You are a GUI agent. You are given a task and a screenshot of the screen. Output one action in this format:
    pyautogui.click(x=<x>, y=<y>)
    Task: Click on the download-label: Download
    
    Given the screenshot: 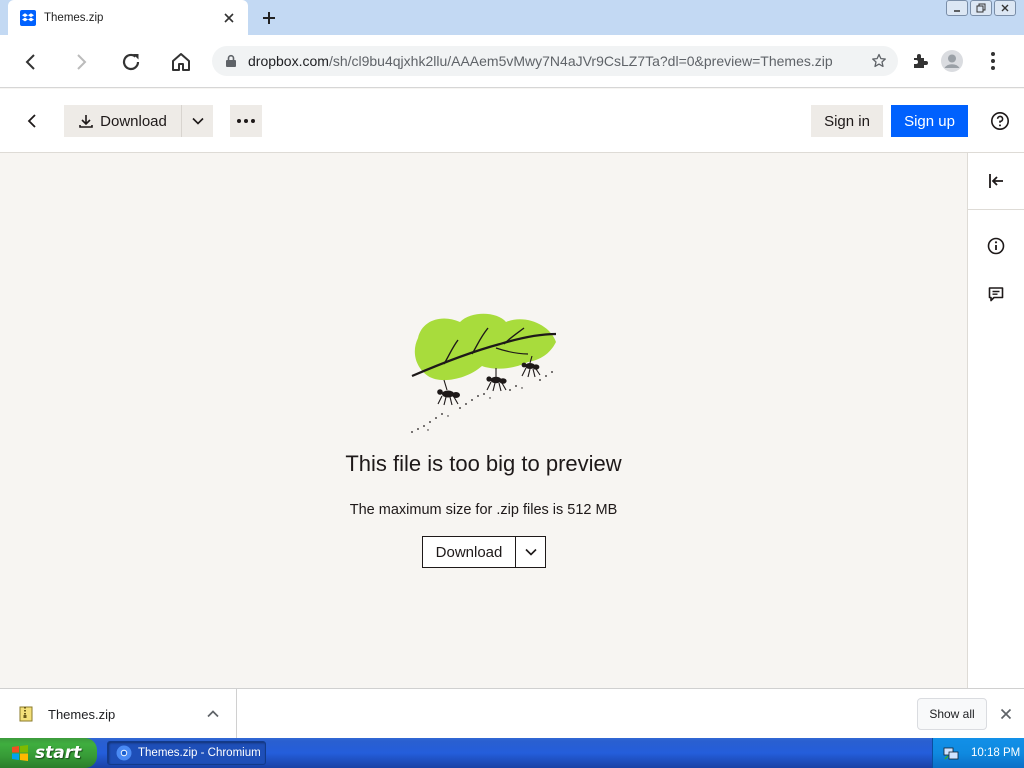 What is the action you would take?
    pyautogui.click(x=133, y=121)
    